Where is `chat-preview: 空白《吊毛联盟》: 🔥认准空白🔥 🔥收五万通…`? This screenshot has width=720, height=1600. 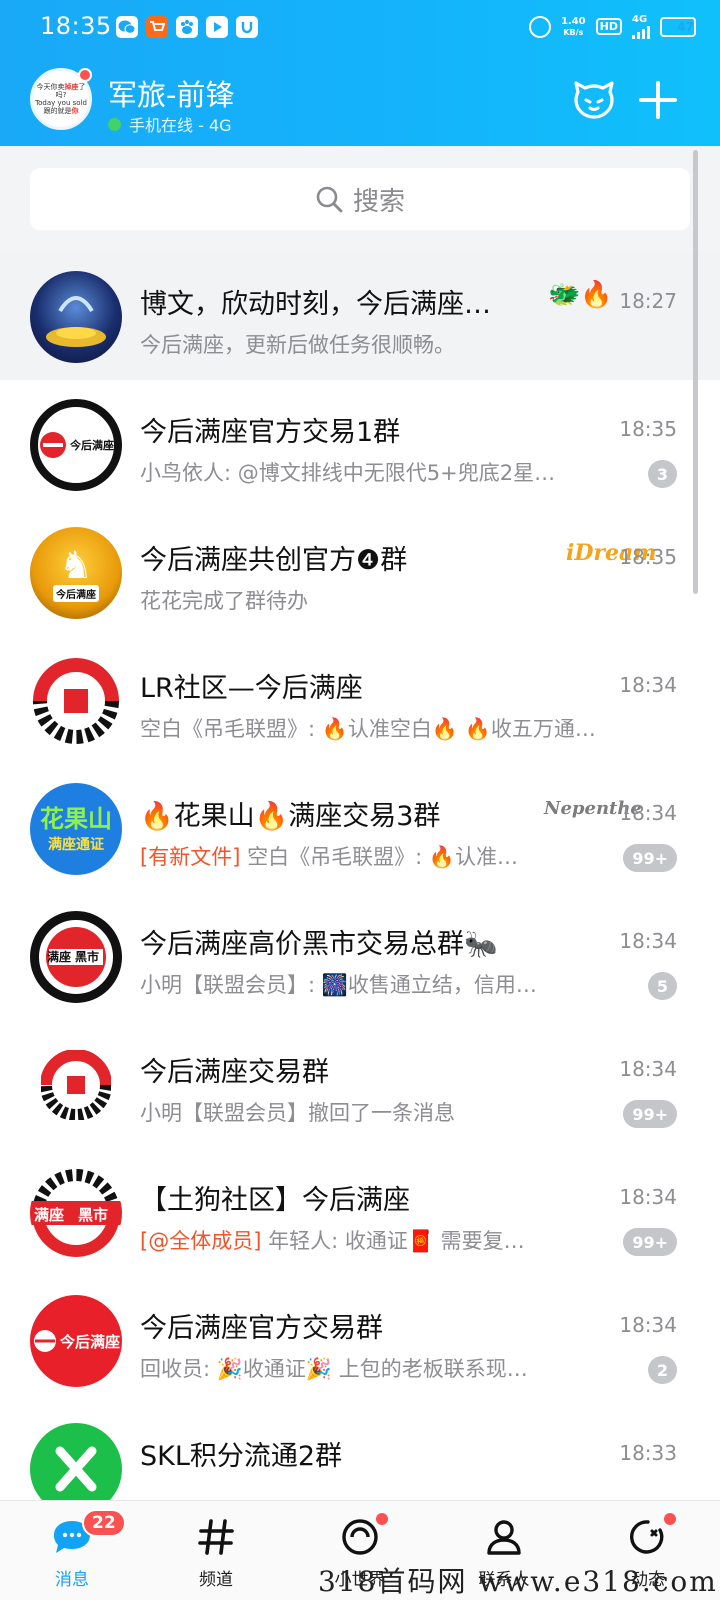 chat-preview: 空白《吊毛联盟》: 🔥认准空白🔥 🔥收五万通… is located at coordinates (368, 729).